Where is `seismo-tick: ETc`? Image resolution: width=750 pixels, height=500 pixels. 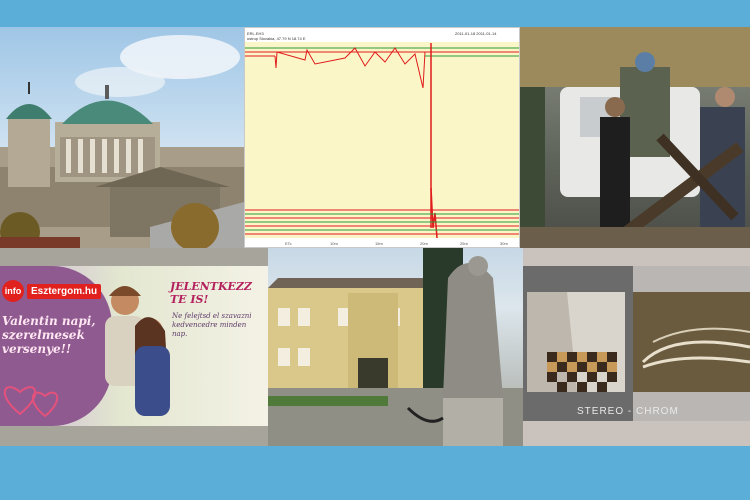 seismo-tick: ETc is located at coordinates (288, 243).